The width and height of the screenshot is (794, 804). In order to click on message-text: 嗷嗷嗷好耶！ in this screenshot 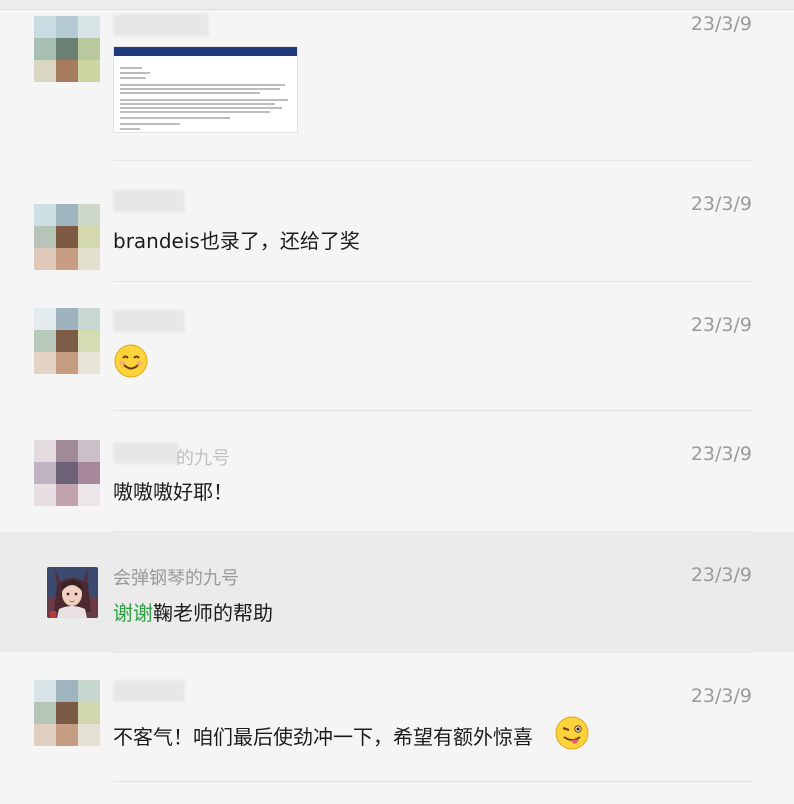, I will do `click(173, 492)`.